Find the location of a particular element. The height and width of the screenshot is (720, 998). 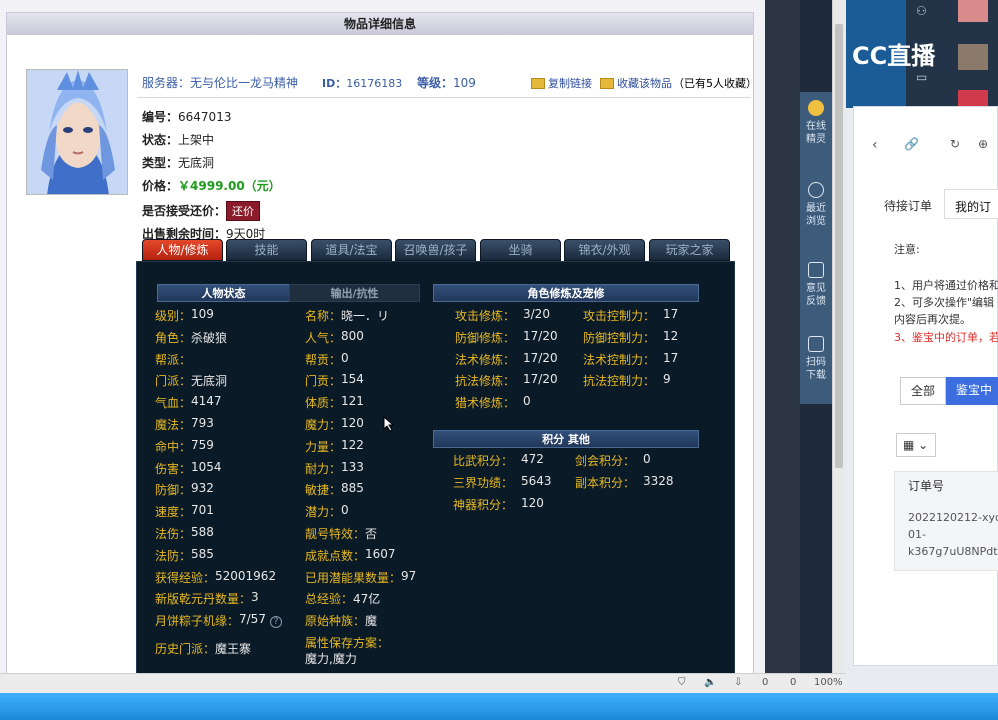

stat-label: 总经验： is located at coordinates (329, 599).